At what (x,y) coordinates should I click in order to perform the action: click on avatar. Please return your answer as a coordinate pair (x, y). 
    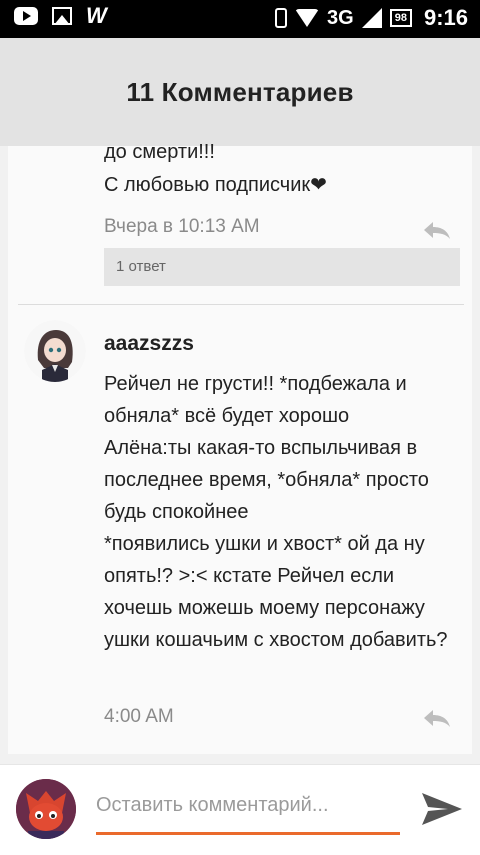
    Looking at the image, I should click on (55, 351).